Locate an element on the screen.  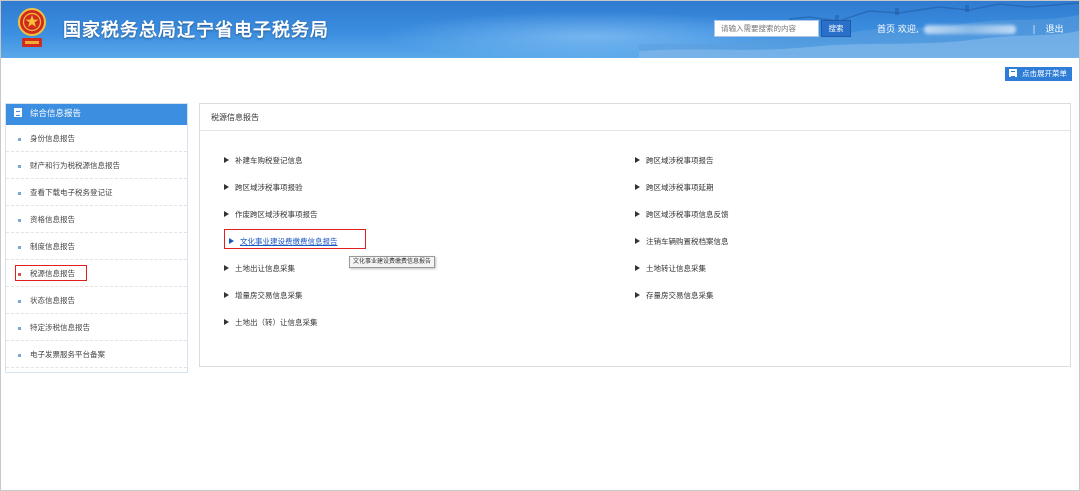
search-button: 搜索 is located at coordinates (836, 28).